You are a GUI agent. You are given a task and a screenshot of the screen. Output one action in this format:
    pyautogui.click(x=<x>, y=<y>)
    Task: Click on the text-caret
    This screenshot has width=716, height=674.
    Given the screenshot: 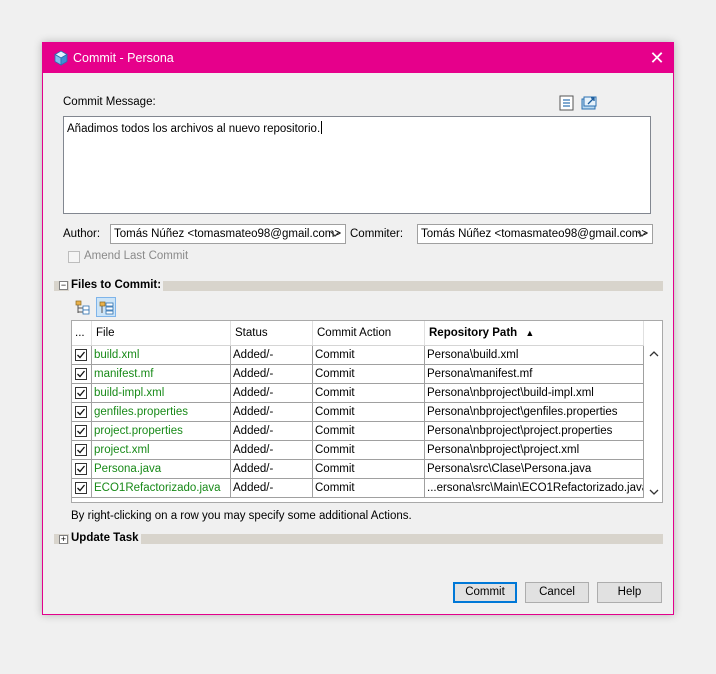 What is the action you would take?
    pyautogui.click(x=322, y=127)
    